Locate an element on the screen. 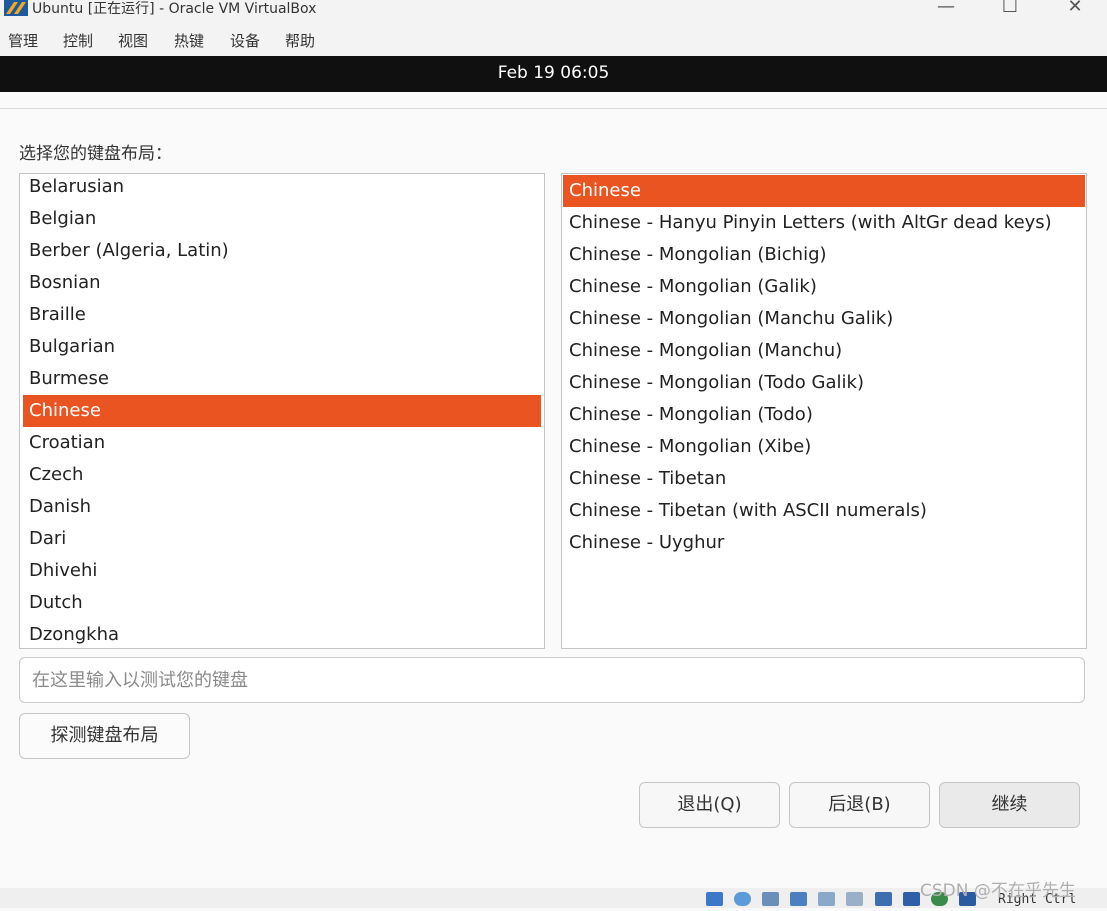 Image resolution: width=1107 pixels, height=911 pixels. menu-item-control: 控制 is located at coordinates (78, 40).